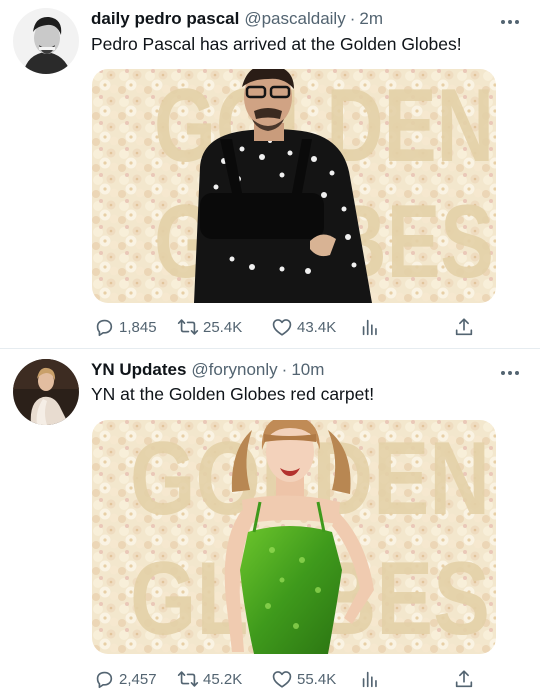 This screenshot has width=540, height=697. I want to click on like-count: 55.4K, so click(317, 679).